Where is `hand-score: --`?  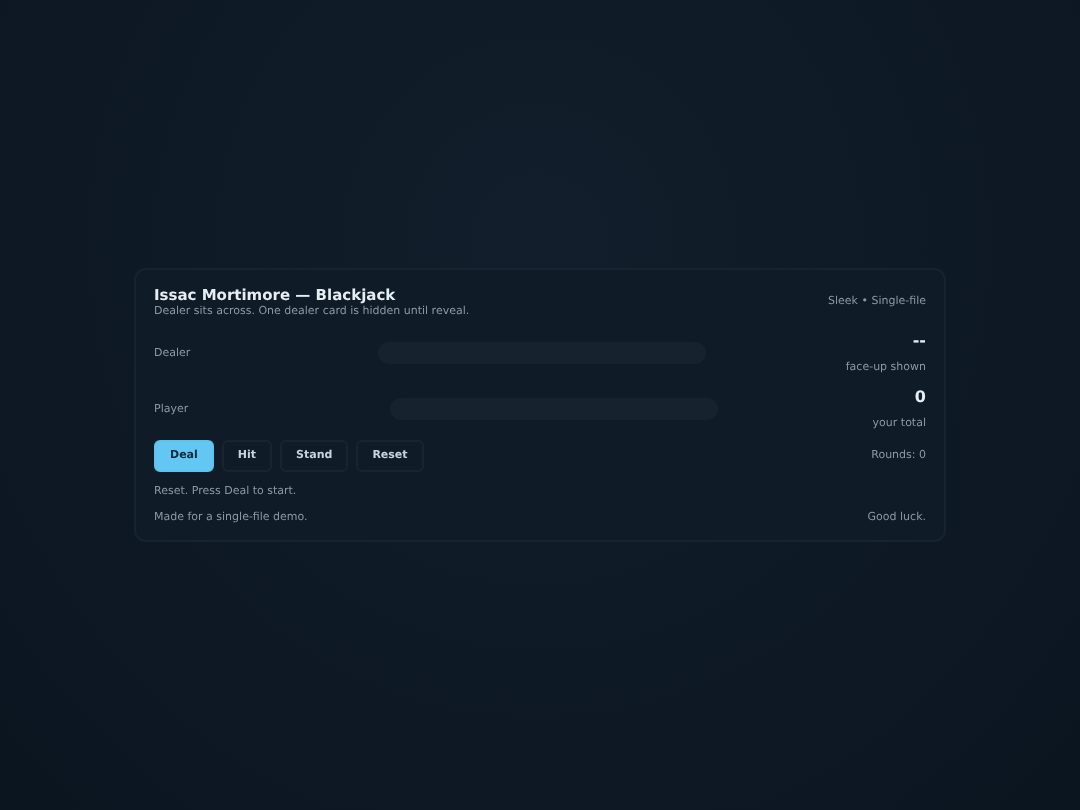
hand-score: -- is located at coordinates (919, 341).